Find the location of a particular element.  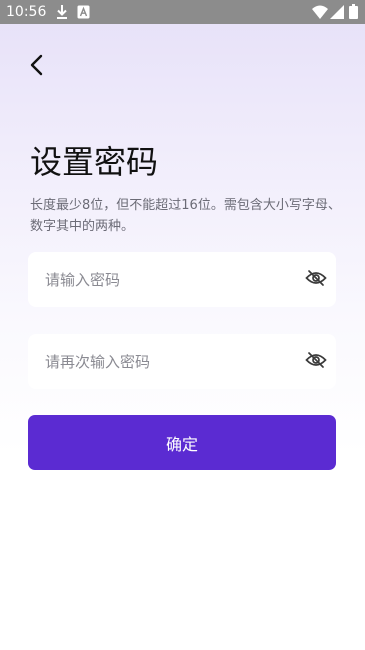

wifi-icon is located at coordinates (320, 13).